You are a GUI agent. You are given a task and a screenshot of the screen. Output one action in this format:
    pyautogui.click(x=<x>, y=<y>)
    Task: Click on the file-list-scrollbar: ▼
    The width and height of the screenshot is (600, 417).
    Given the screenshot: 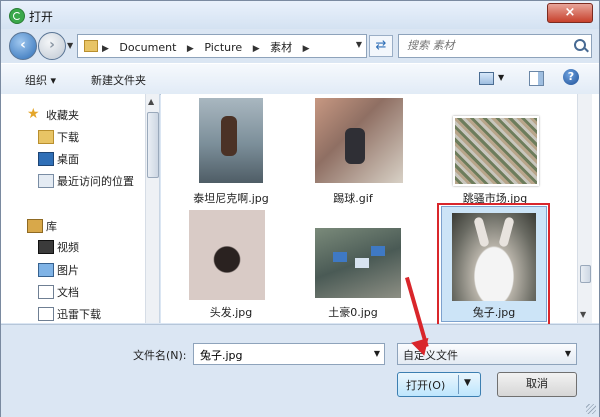 What is the action you would take?
    pyautogui.click(x=584, y=208)
    